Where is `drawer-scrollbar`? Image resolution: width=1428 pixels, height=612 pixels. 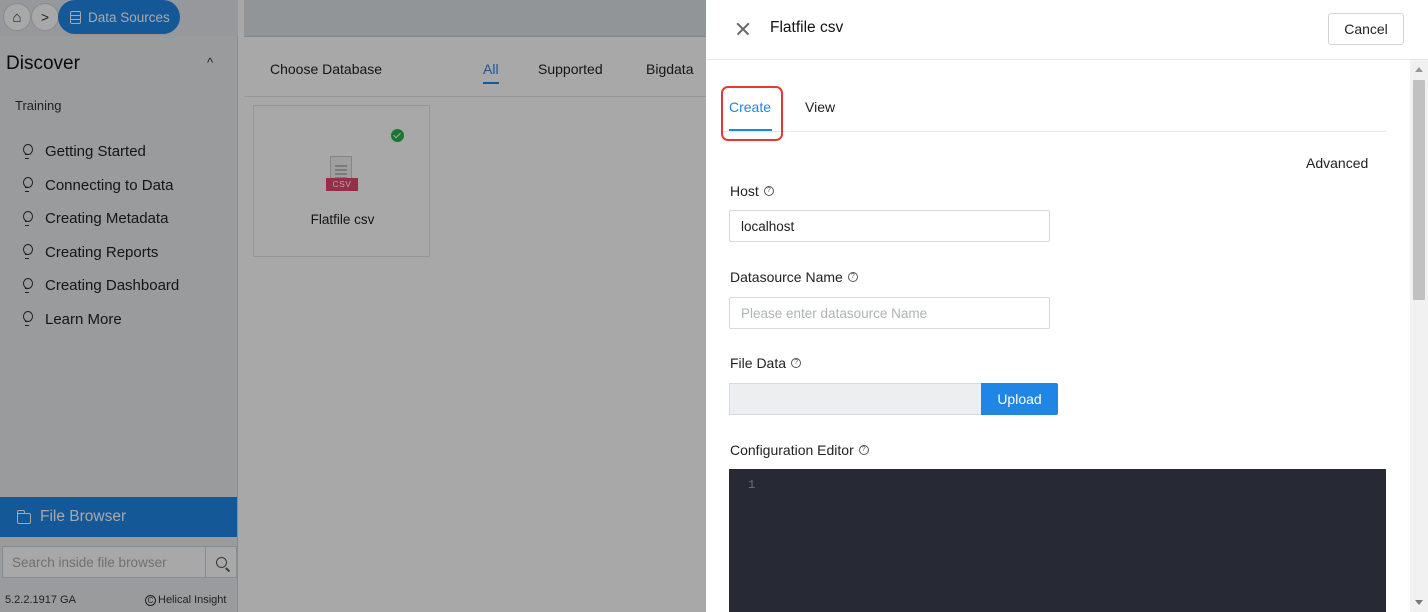 drawer-scrollbar is located at coordinates (1419, 336).